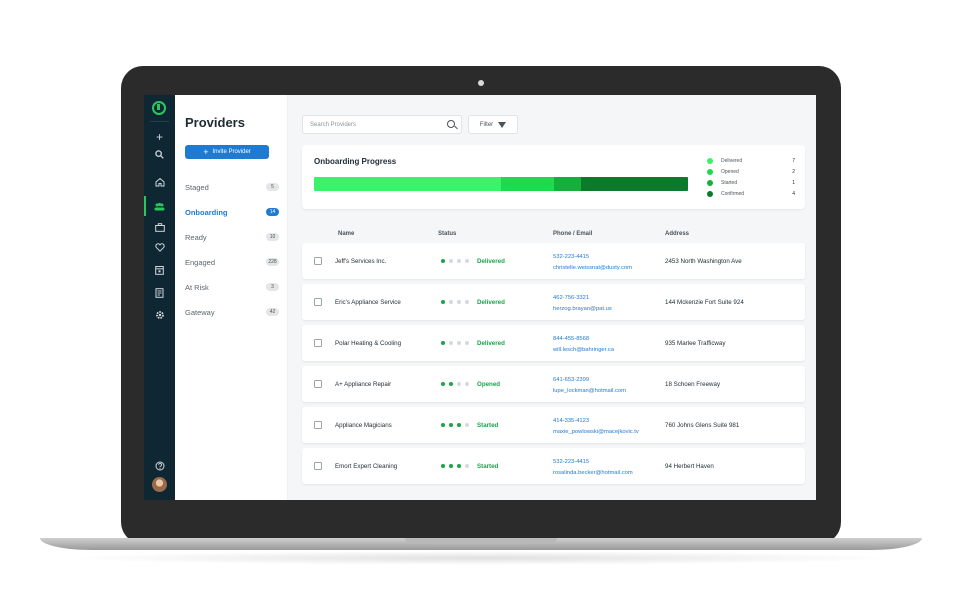  What do you see at coordinates (793, 182) in the screenshot?
I see `legend-count: 1` at bounding box center [793, 182].